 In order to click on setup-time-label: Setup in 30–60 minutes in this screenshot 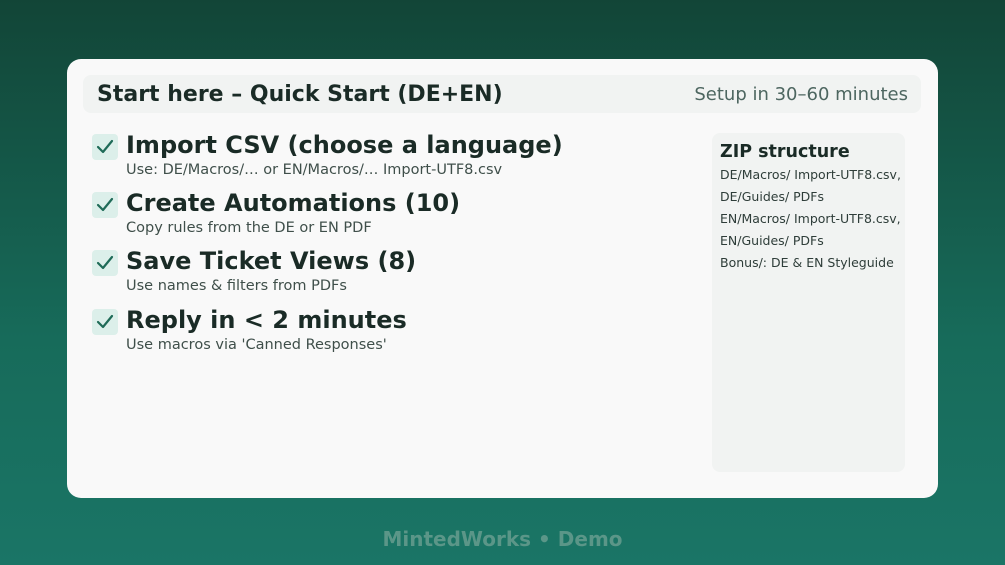, I will do `click(801, 94)`.